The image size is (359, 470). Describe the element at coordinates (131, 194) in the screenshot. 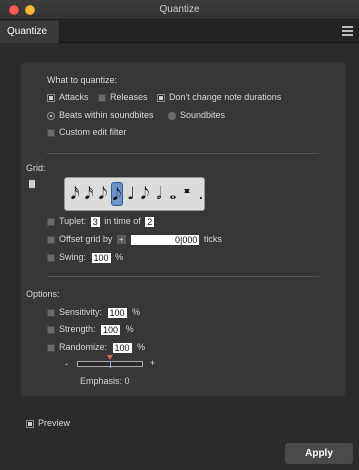

I see `note-quarter: ♩` at that location.